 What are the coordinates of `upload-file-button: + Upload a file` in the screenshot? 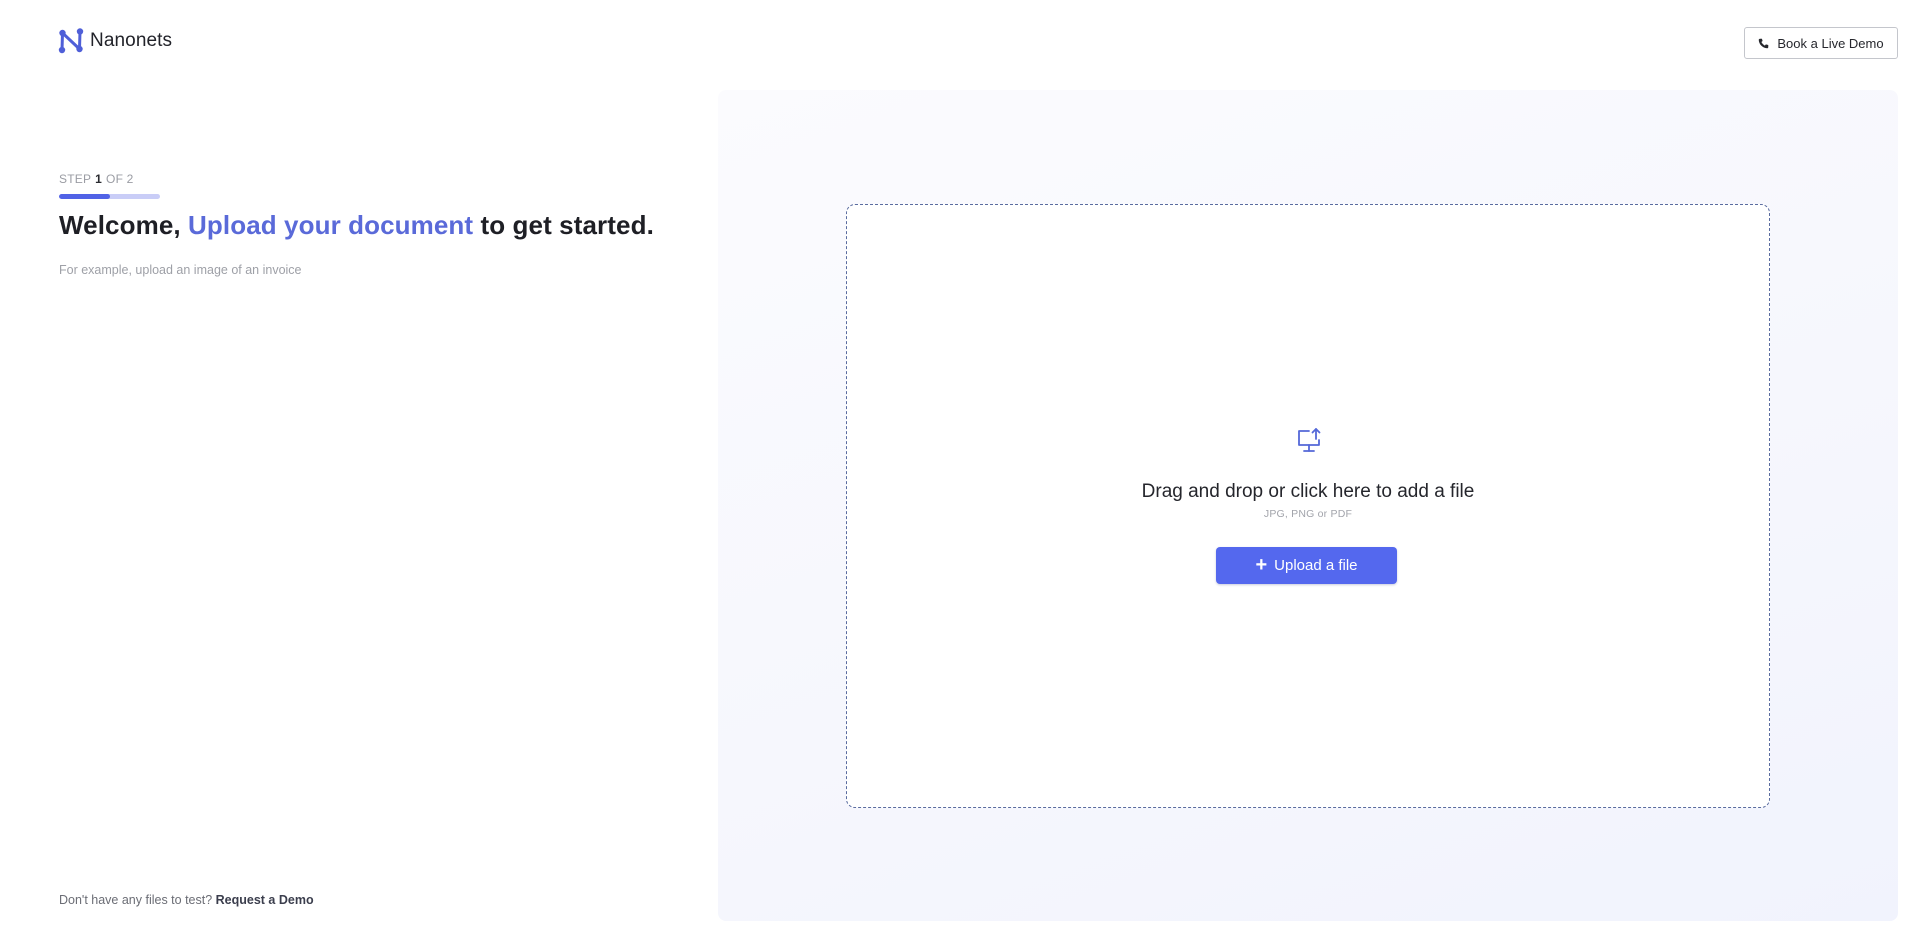 It's located at (1306, 565).